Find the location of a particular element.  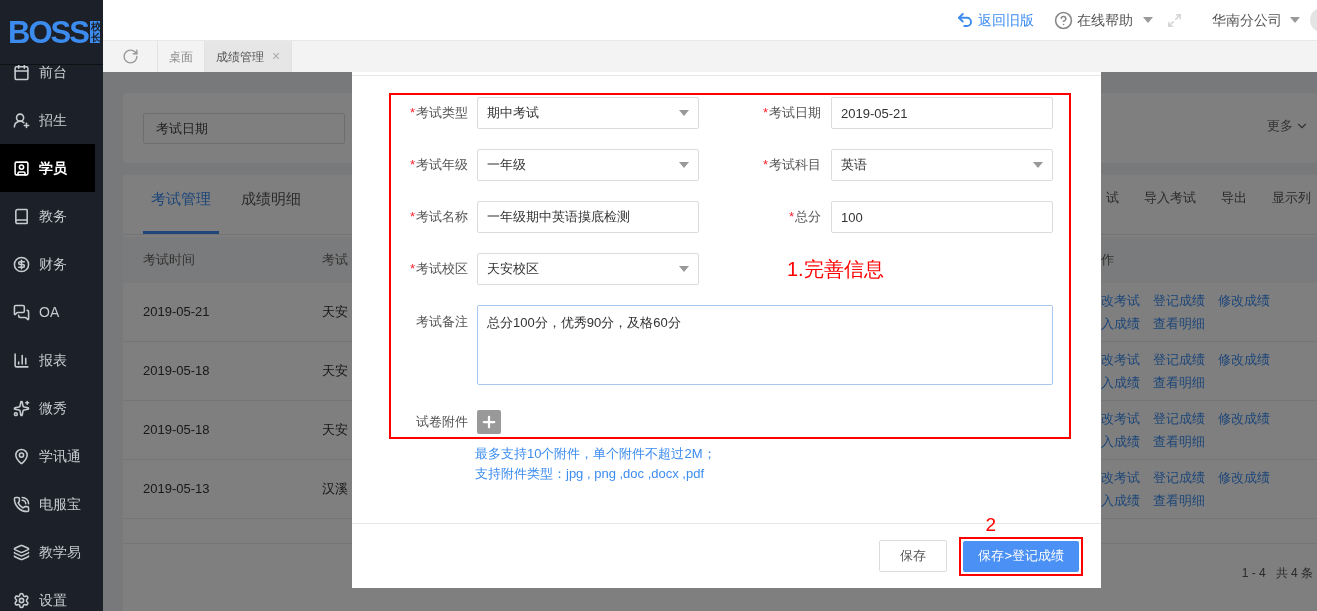

chat-icon is located at coordinates (21, 312).